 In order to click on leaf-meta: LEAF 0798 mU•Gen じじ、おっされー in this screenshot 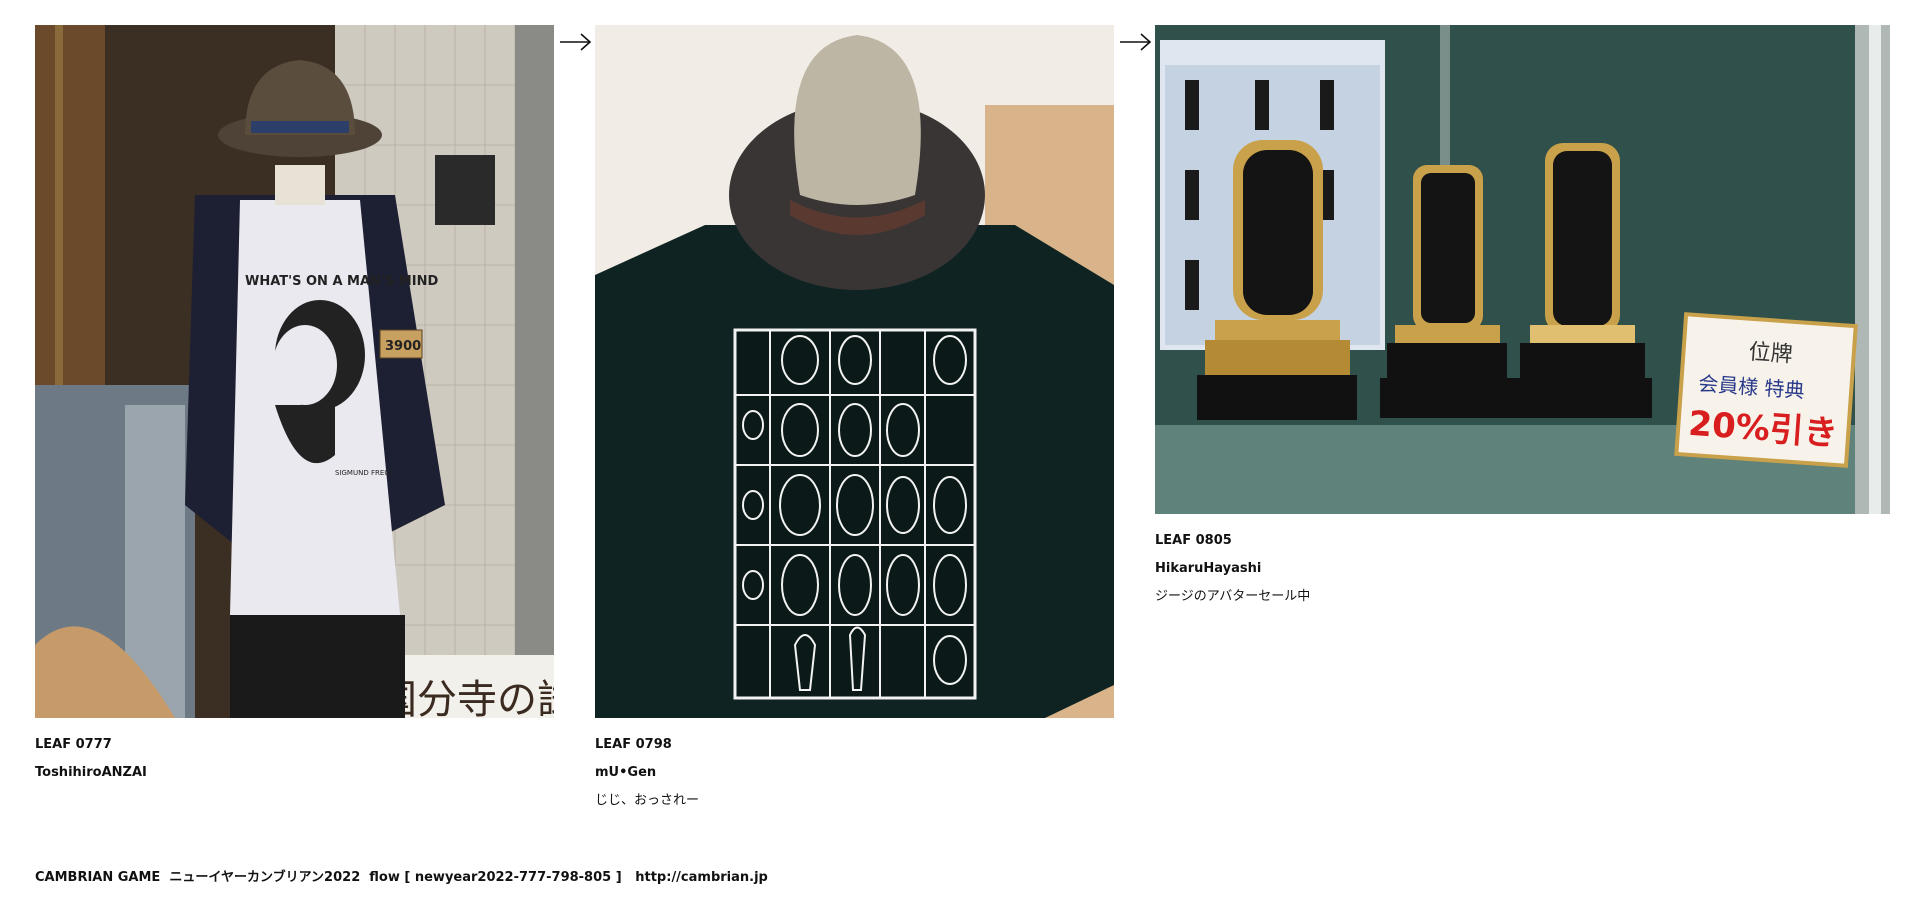, I will do `click(854, 773)`.